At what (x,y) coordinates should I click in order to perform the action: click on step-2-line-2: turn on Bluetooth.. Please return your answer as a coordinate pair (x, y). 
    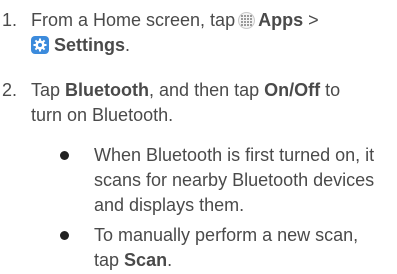
    Looking at the image, I should click on (102, 115).